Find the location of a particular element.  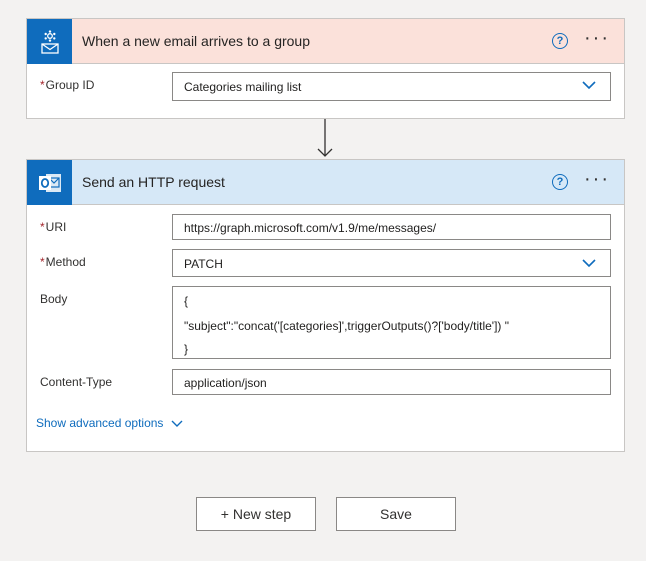

content-type-value: application/json is located at coordinates (225, 383).